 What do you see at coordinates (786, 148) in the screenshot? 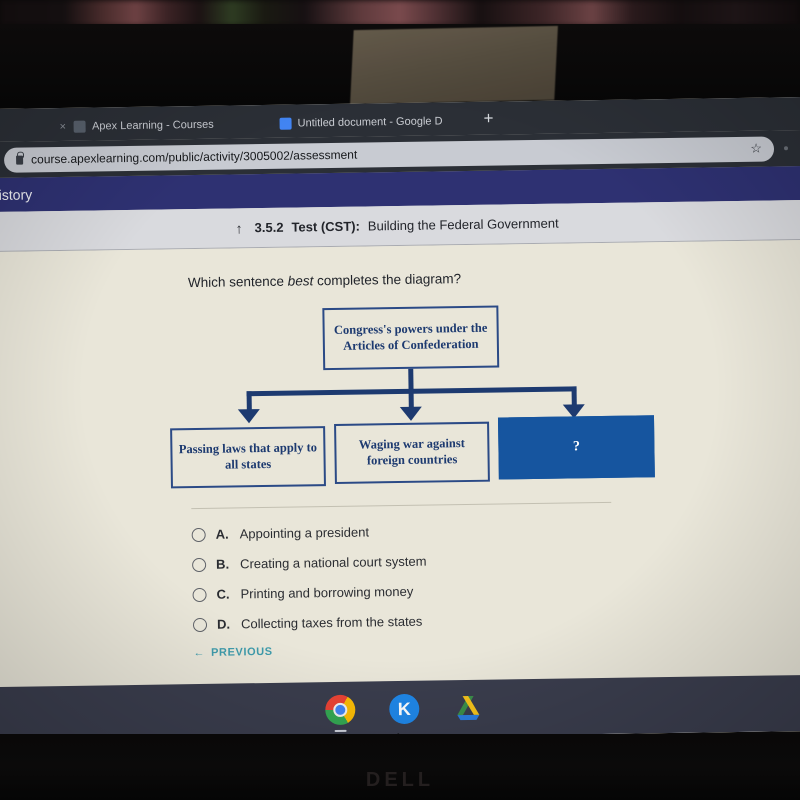
I see `browser-menu-icon` at bounding box center [786, 148].